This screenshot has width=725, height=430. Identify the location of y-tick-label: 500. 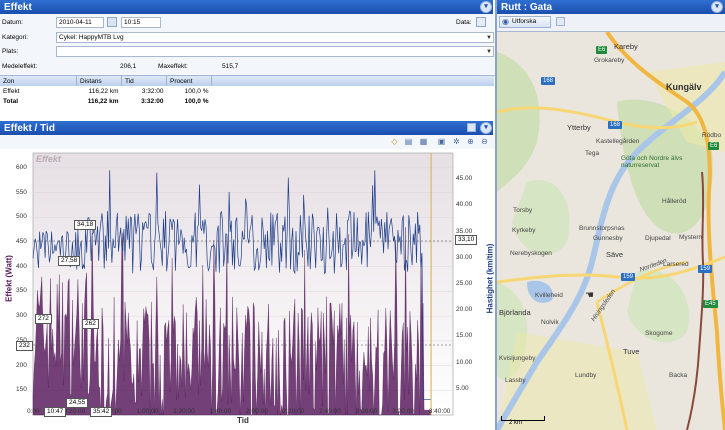
(21, 217).